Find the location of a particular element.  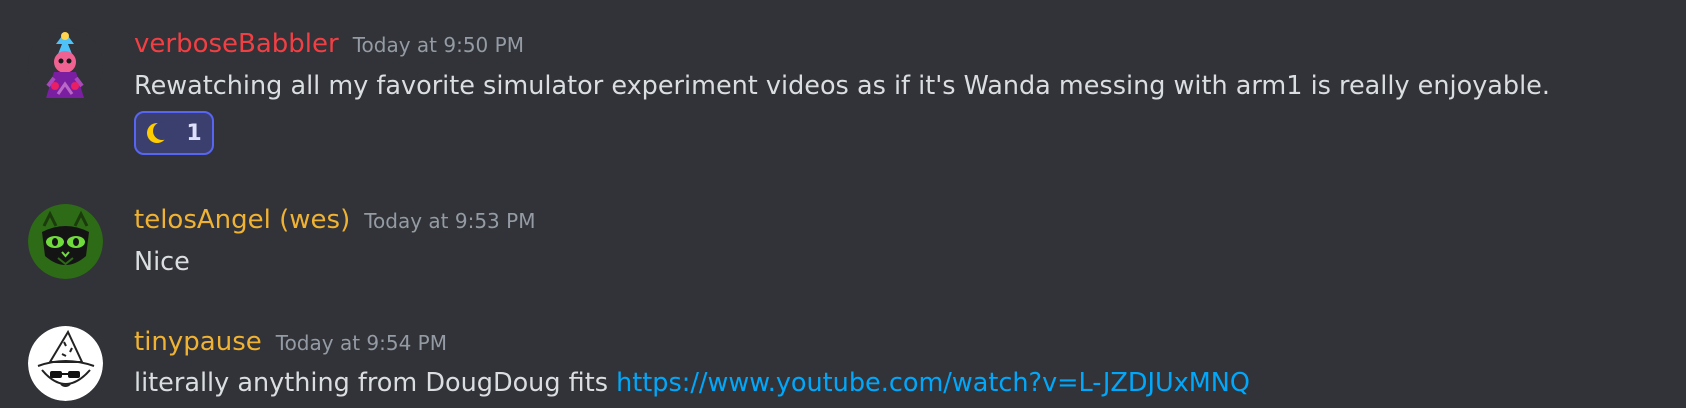

reaction-button: 1 is located at coordinates (174, 133).